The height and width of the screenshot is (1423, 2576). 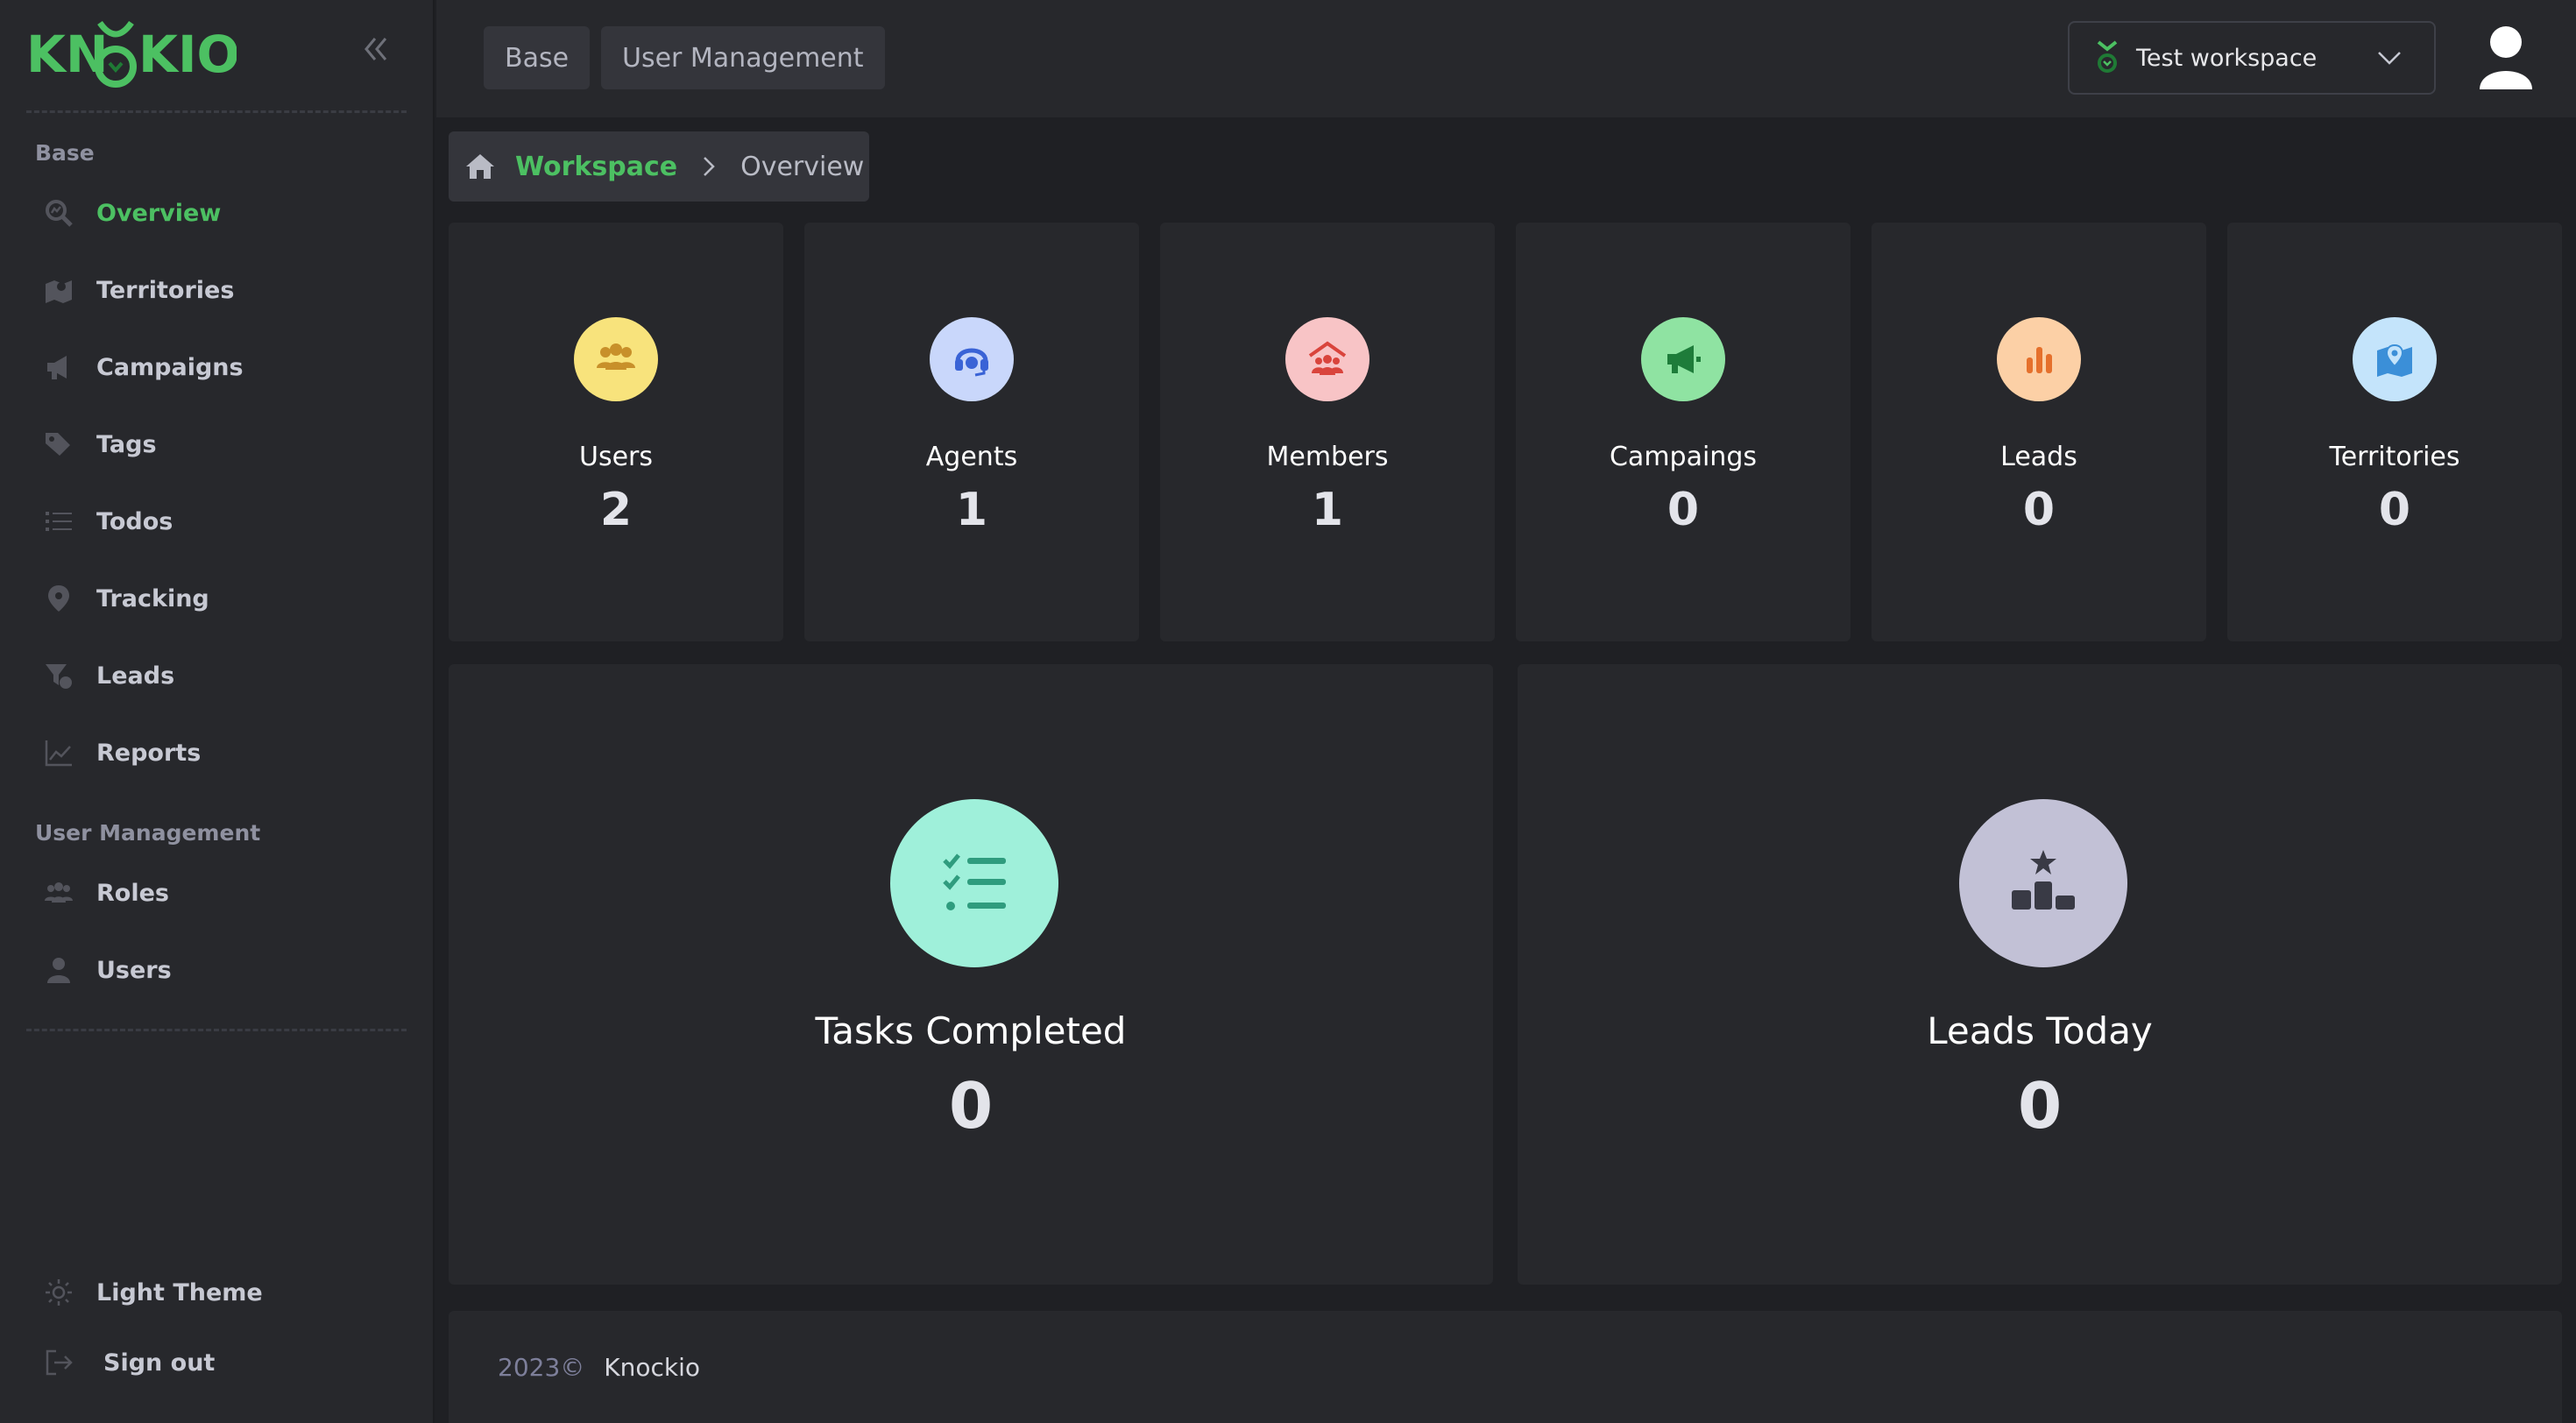 What do you see at coordinates (2395, 359) in the screenshot?
I see `map-pin-icon` at bounding box center [2395, 359].